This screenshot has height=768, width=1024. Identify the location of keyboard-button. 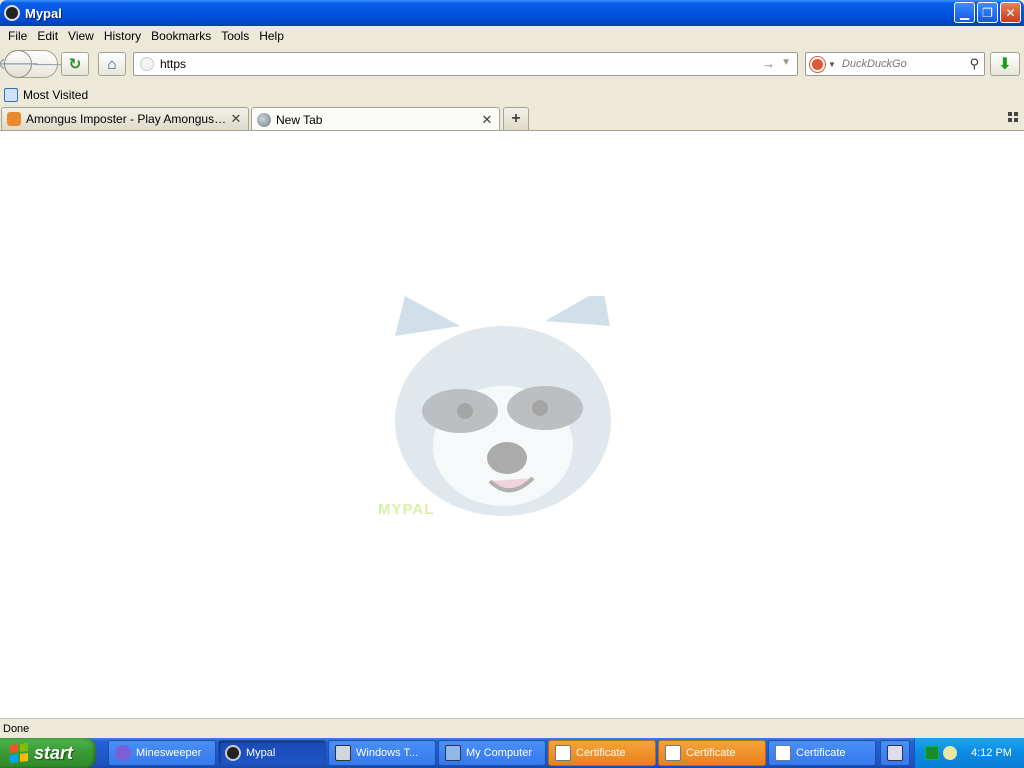
(895, 753).